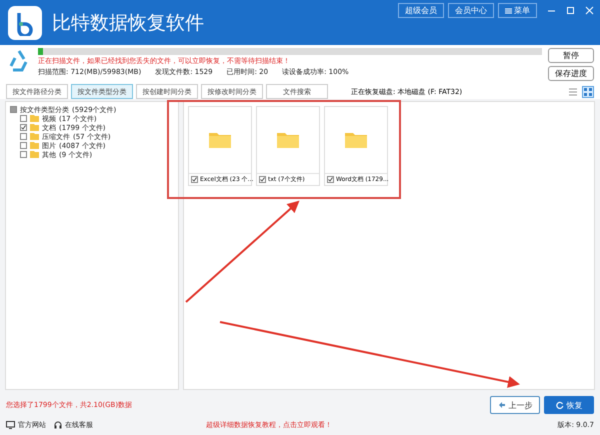  Describe the element at coordinates (508, 11) in the screenshot. I see `menu-icon` at that location.